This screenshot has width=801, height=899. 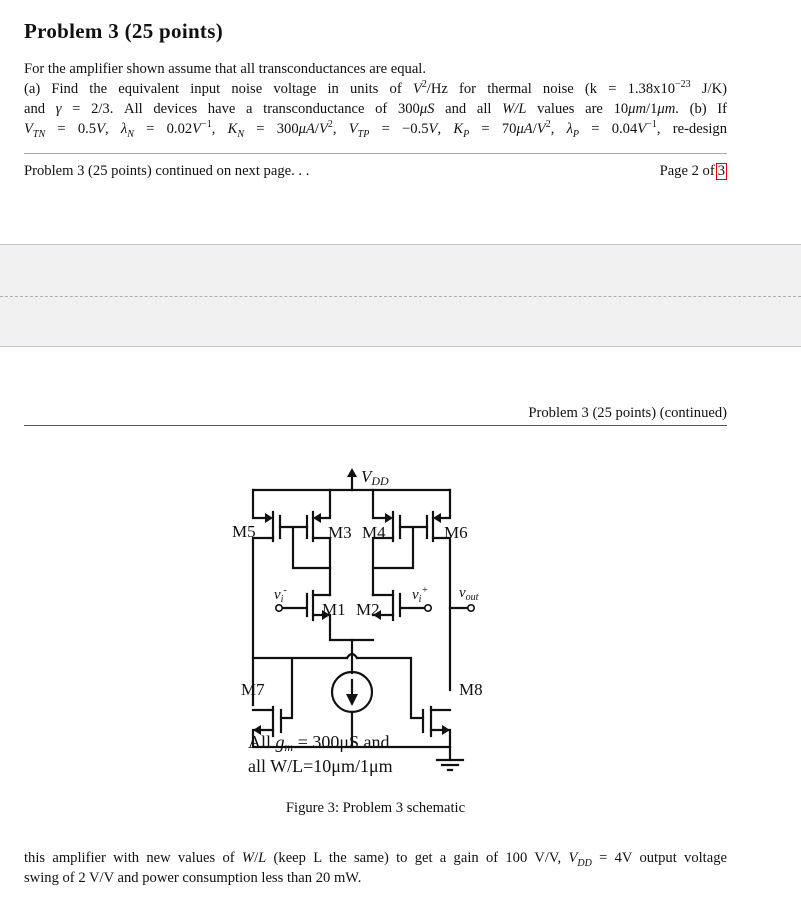 What do you see at coordinates (253, 689) in the screenshot?
I see `label-m7: M7` at bounding box center [253, 689].